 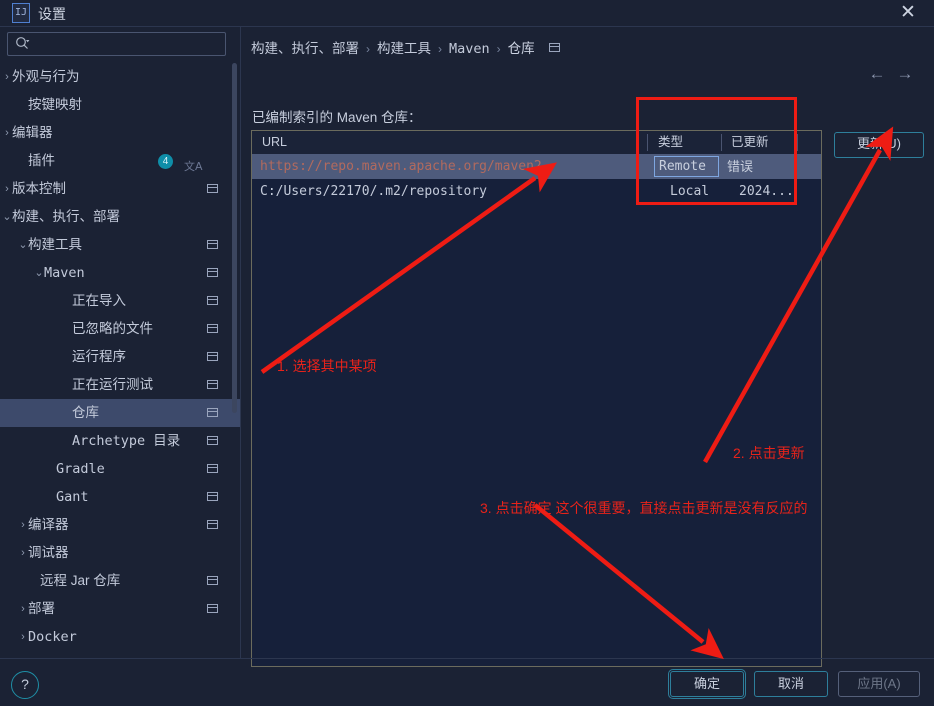 I want to click on sidebar-item-label: 构建、执行、部署, so click(x=66, y=216).